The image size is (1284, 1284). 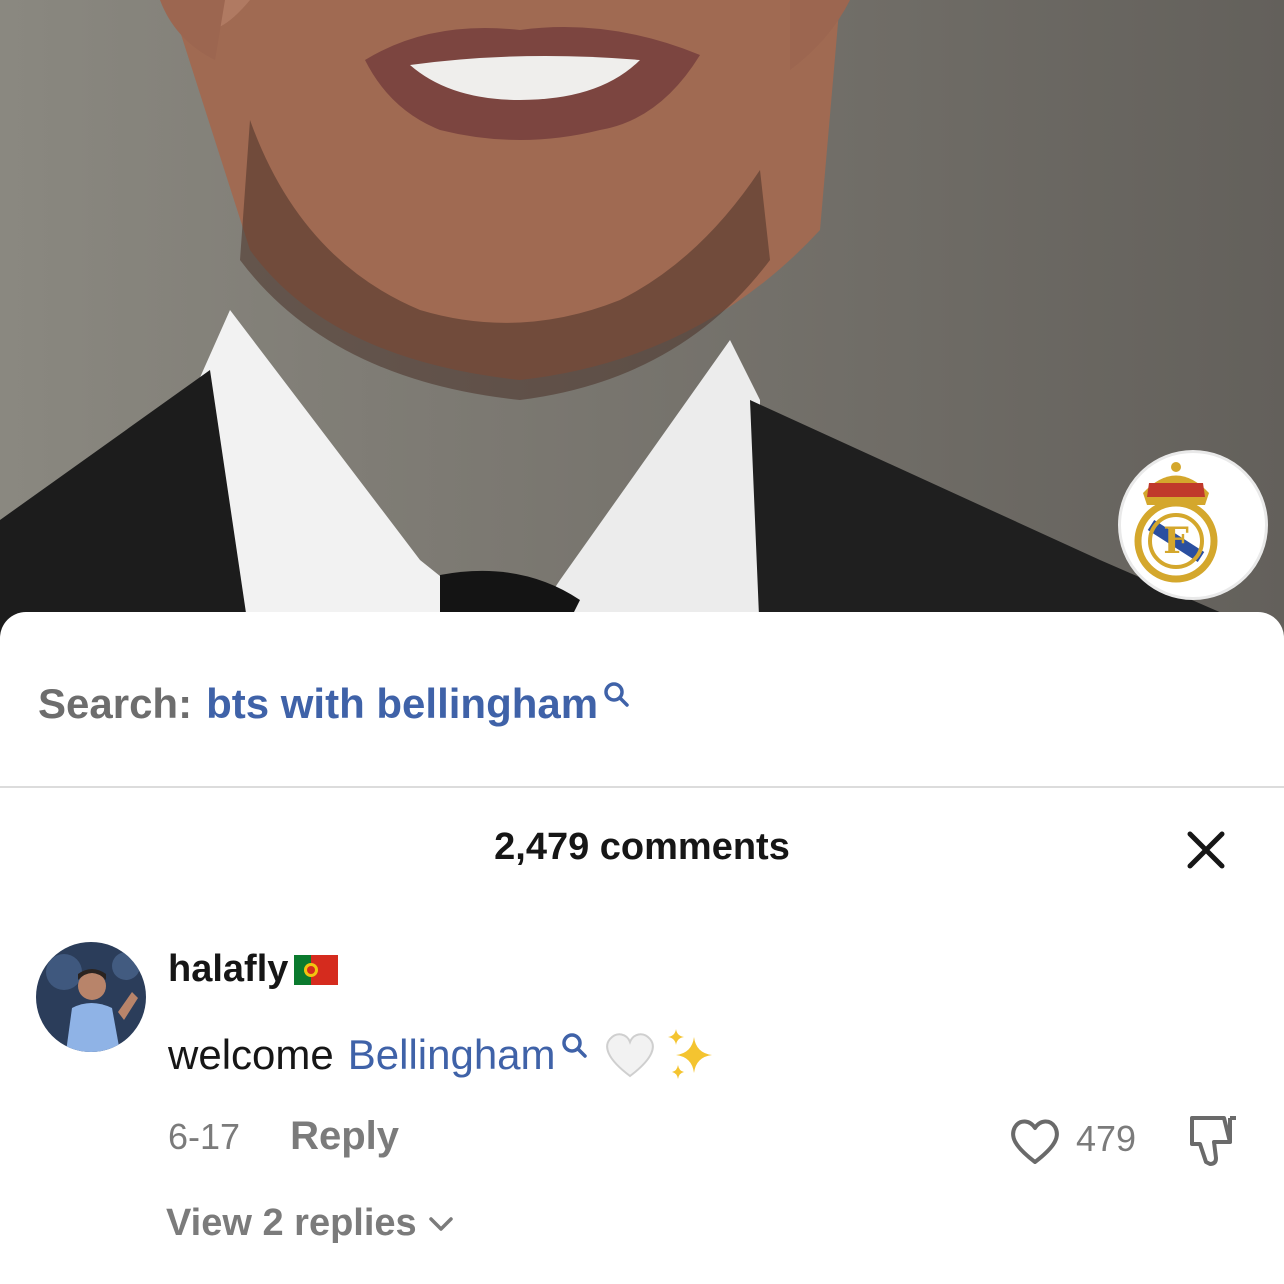 What do you see at coordinates (452, 1055) in the screenshot?
I see `comment-mention-link: Bellingham` at bounding box center [452, 1055].